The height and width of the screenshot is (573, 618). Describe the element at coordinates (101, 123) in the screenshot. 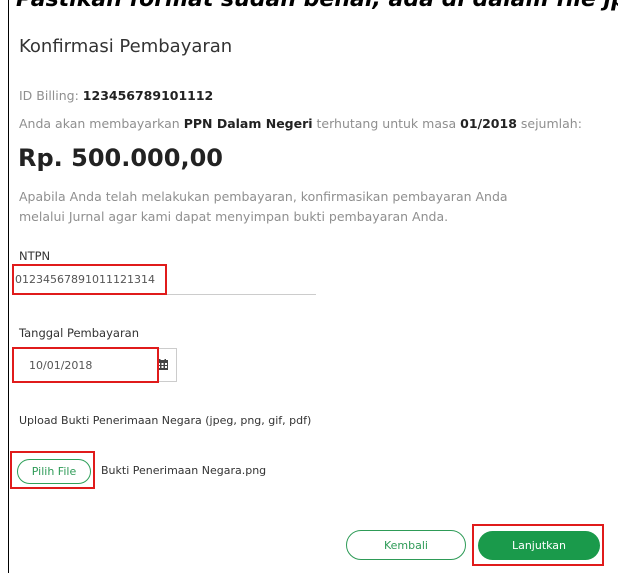

I see `payment-text-1: Anda akan membayarkan` at that location.